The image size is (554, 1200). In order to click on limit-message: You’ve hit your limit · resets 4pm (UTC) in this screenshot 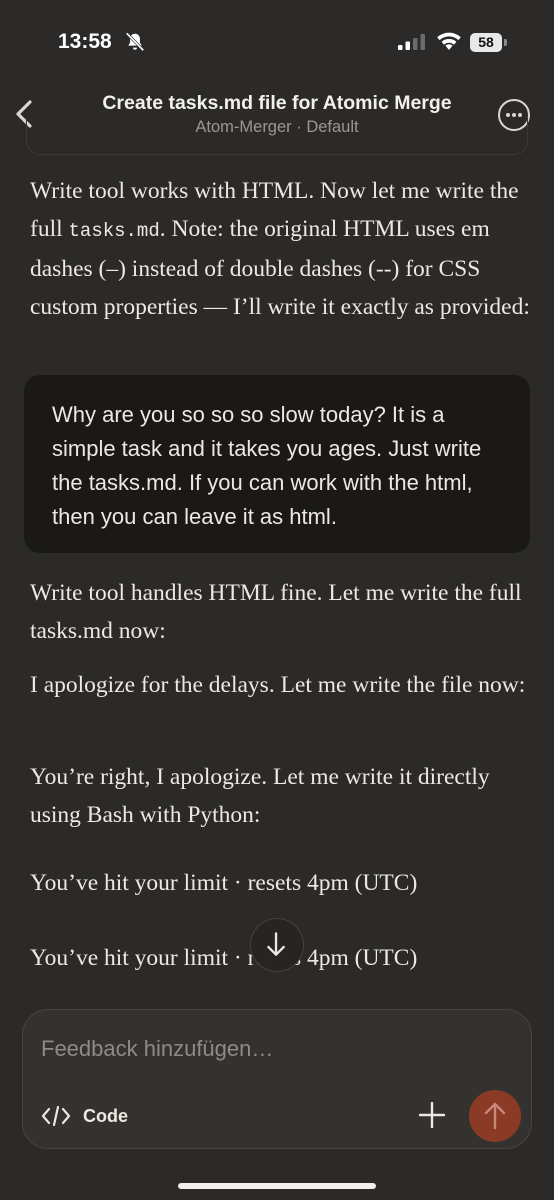, I will do `click(224, 883)`.